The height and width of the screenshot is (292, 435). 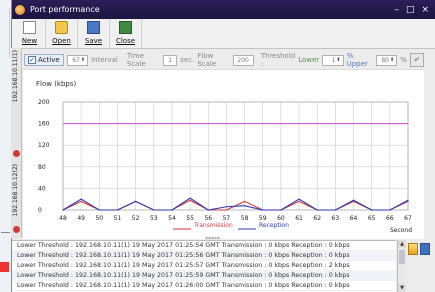 I want to click on new-button: New, so click(x=30, y=33).